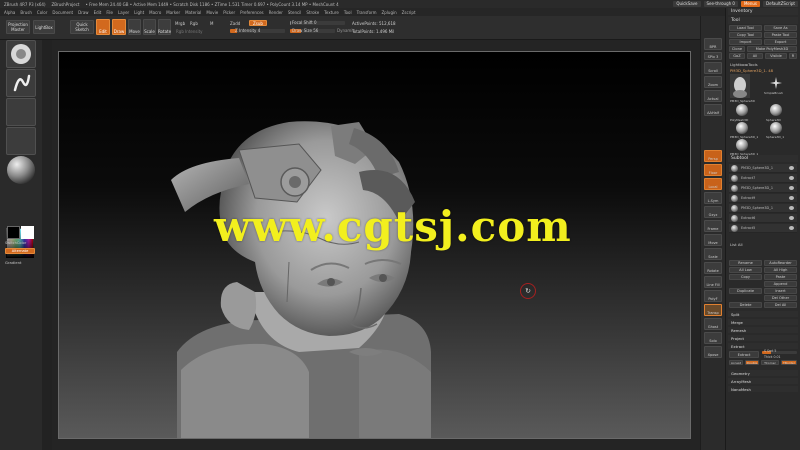 This screenshot has width=800, height=450. I want to click on default-zscript-button: DefaultZScript, so click(780, 4).